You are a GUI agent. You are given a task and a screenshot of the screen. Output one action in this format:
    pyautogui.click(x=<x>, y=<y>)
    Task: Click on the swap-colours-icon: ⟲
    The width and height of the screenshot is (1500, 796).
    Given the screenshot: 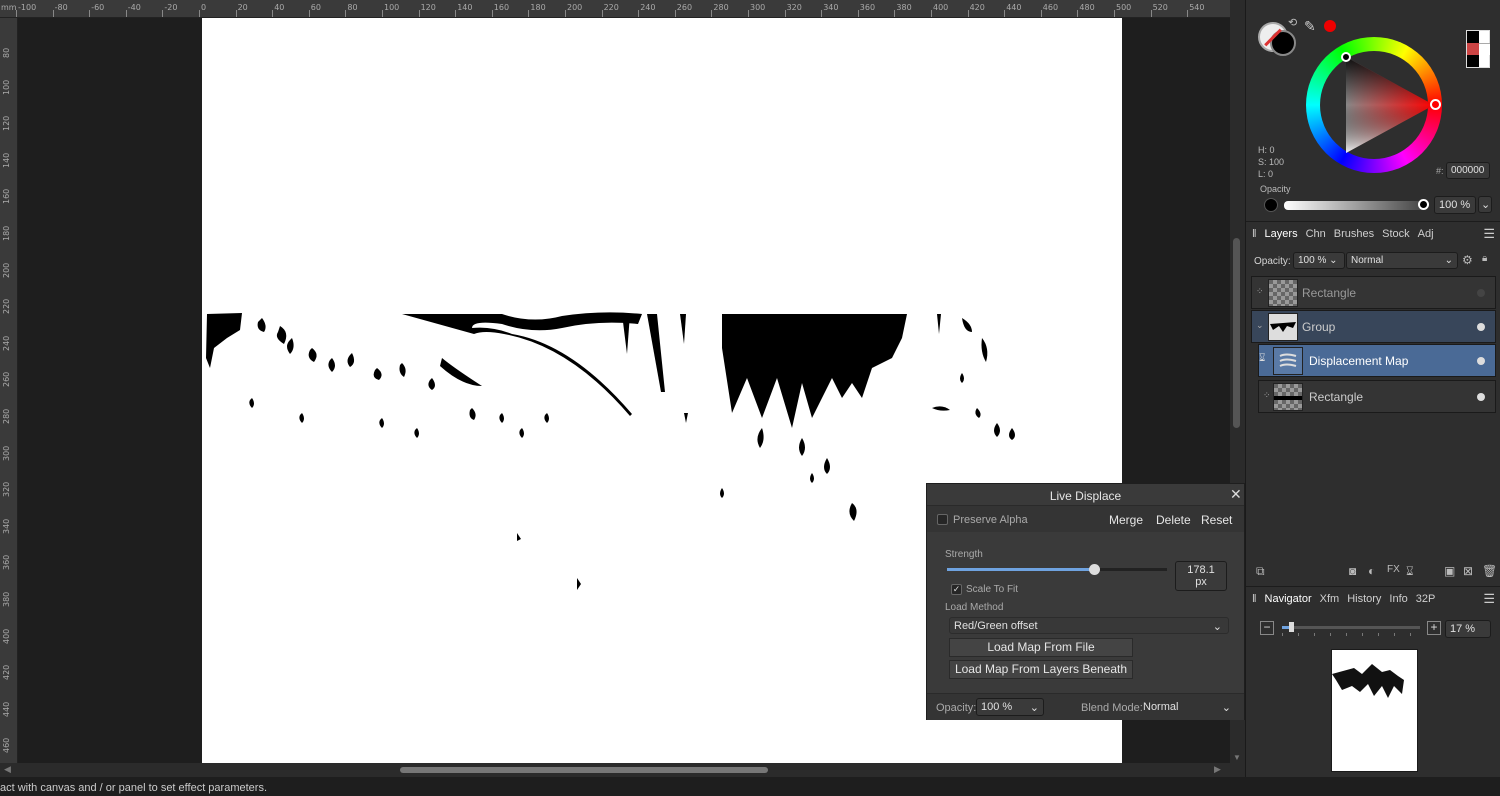 What is the action you would take?
    pyautogui.click(x=1292, y=22)
    